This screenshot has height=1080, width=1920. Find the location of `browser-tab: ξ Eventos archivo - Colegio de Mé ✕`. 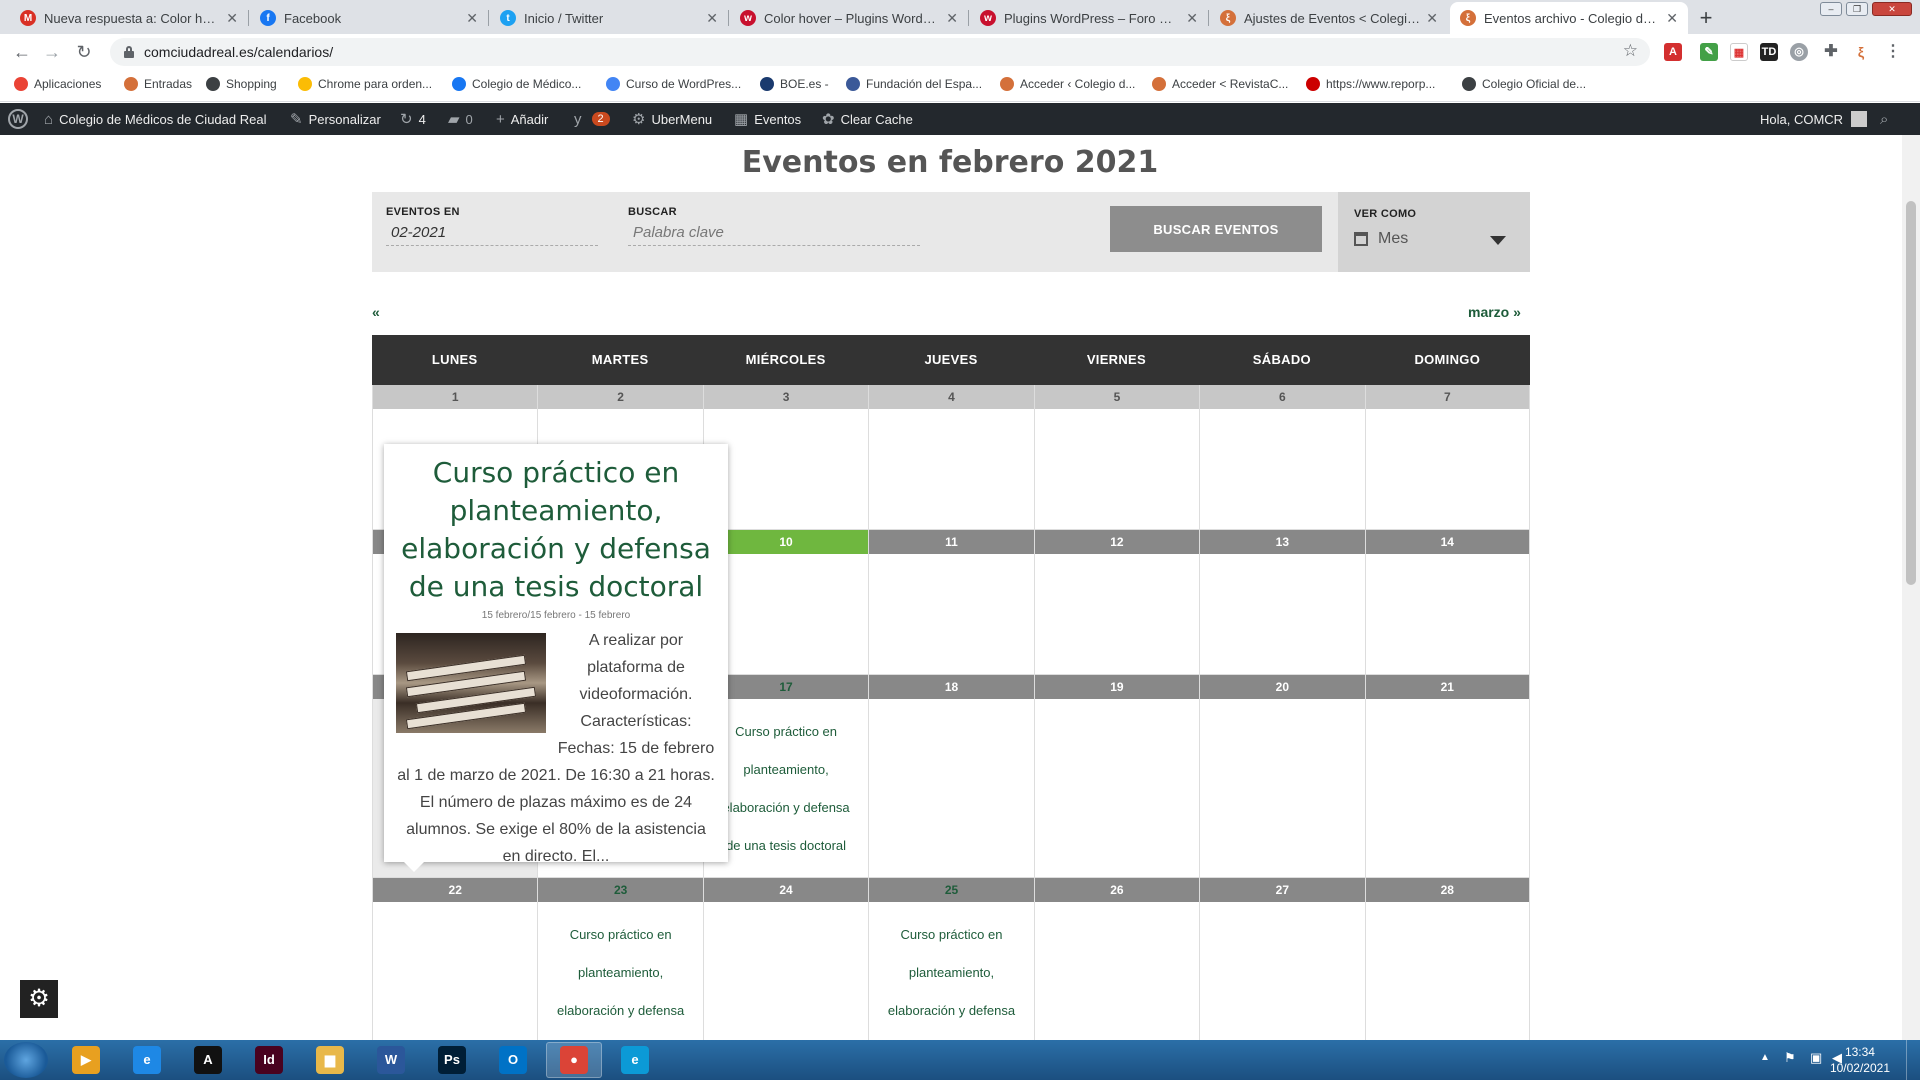

browser-tab: ξ Eventos archivo - Colegio de Mé ✕ is located at coordinates (1569, 18).